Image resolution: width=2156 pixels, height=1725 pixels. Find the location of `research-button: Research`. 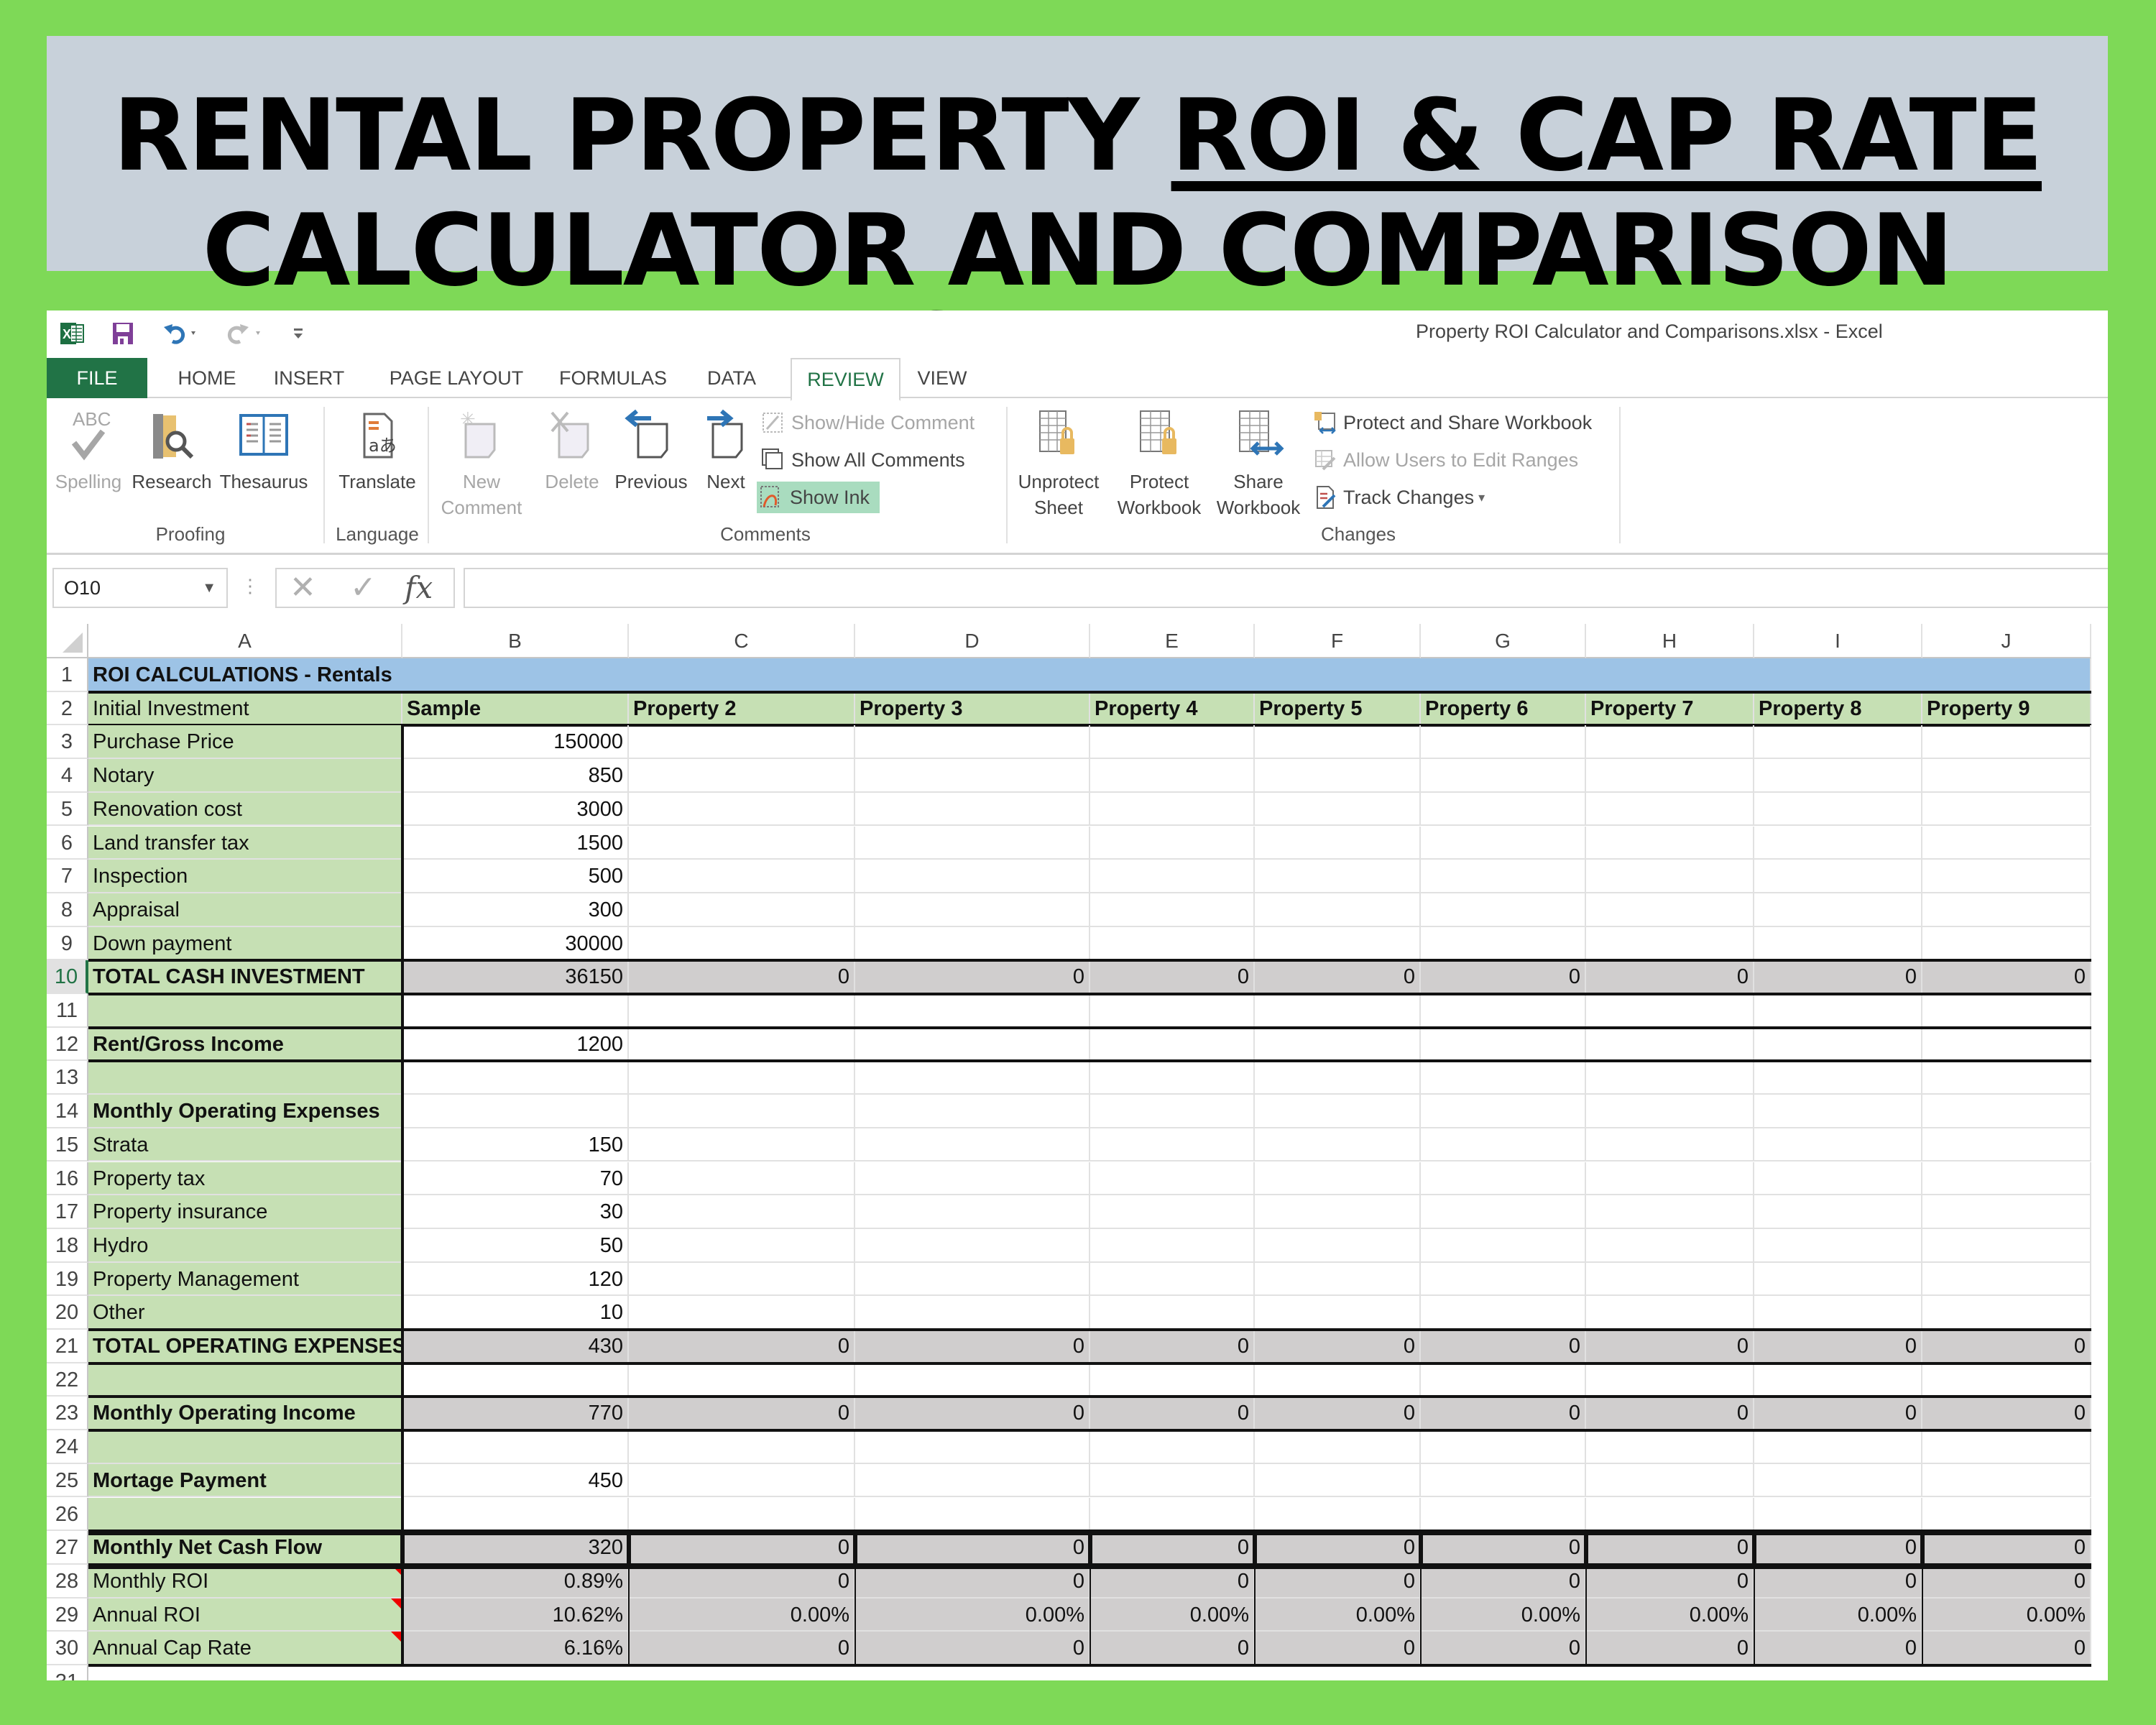

research-button: Research is located at coordinates (172, 450).